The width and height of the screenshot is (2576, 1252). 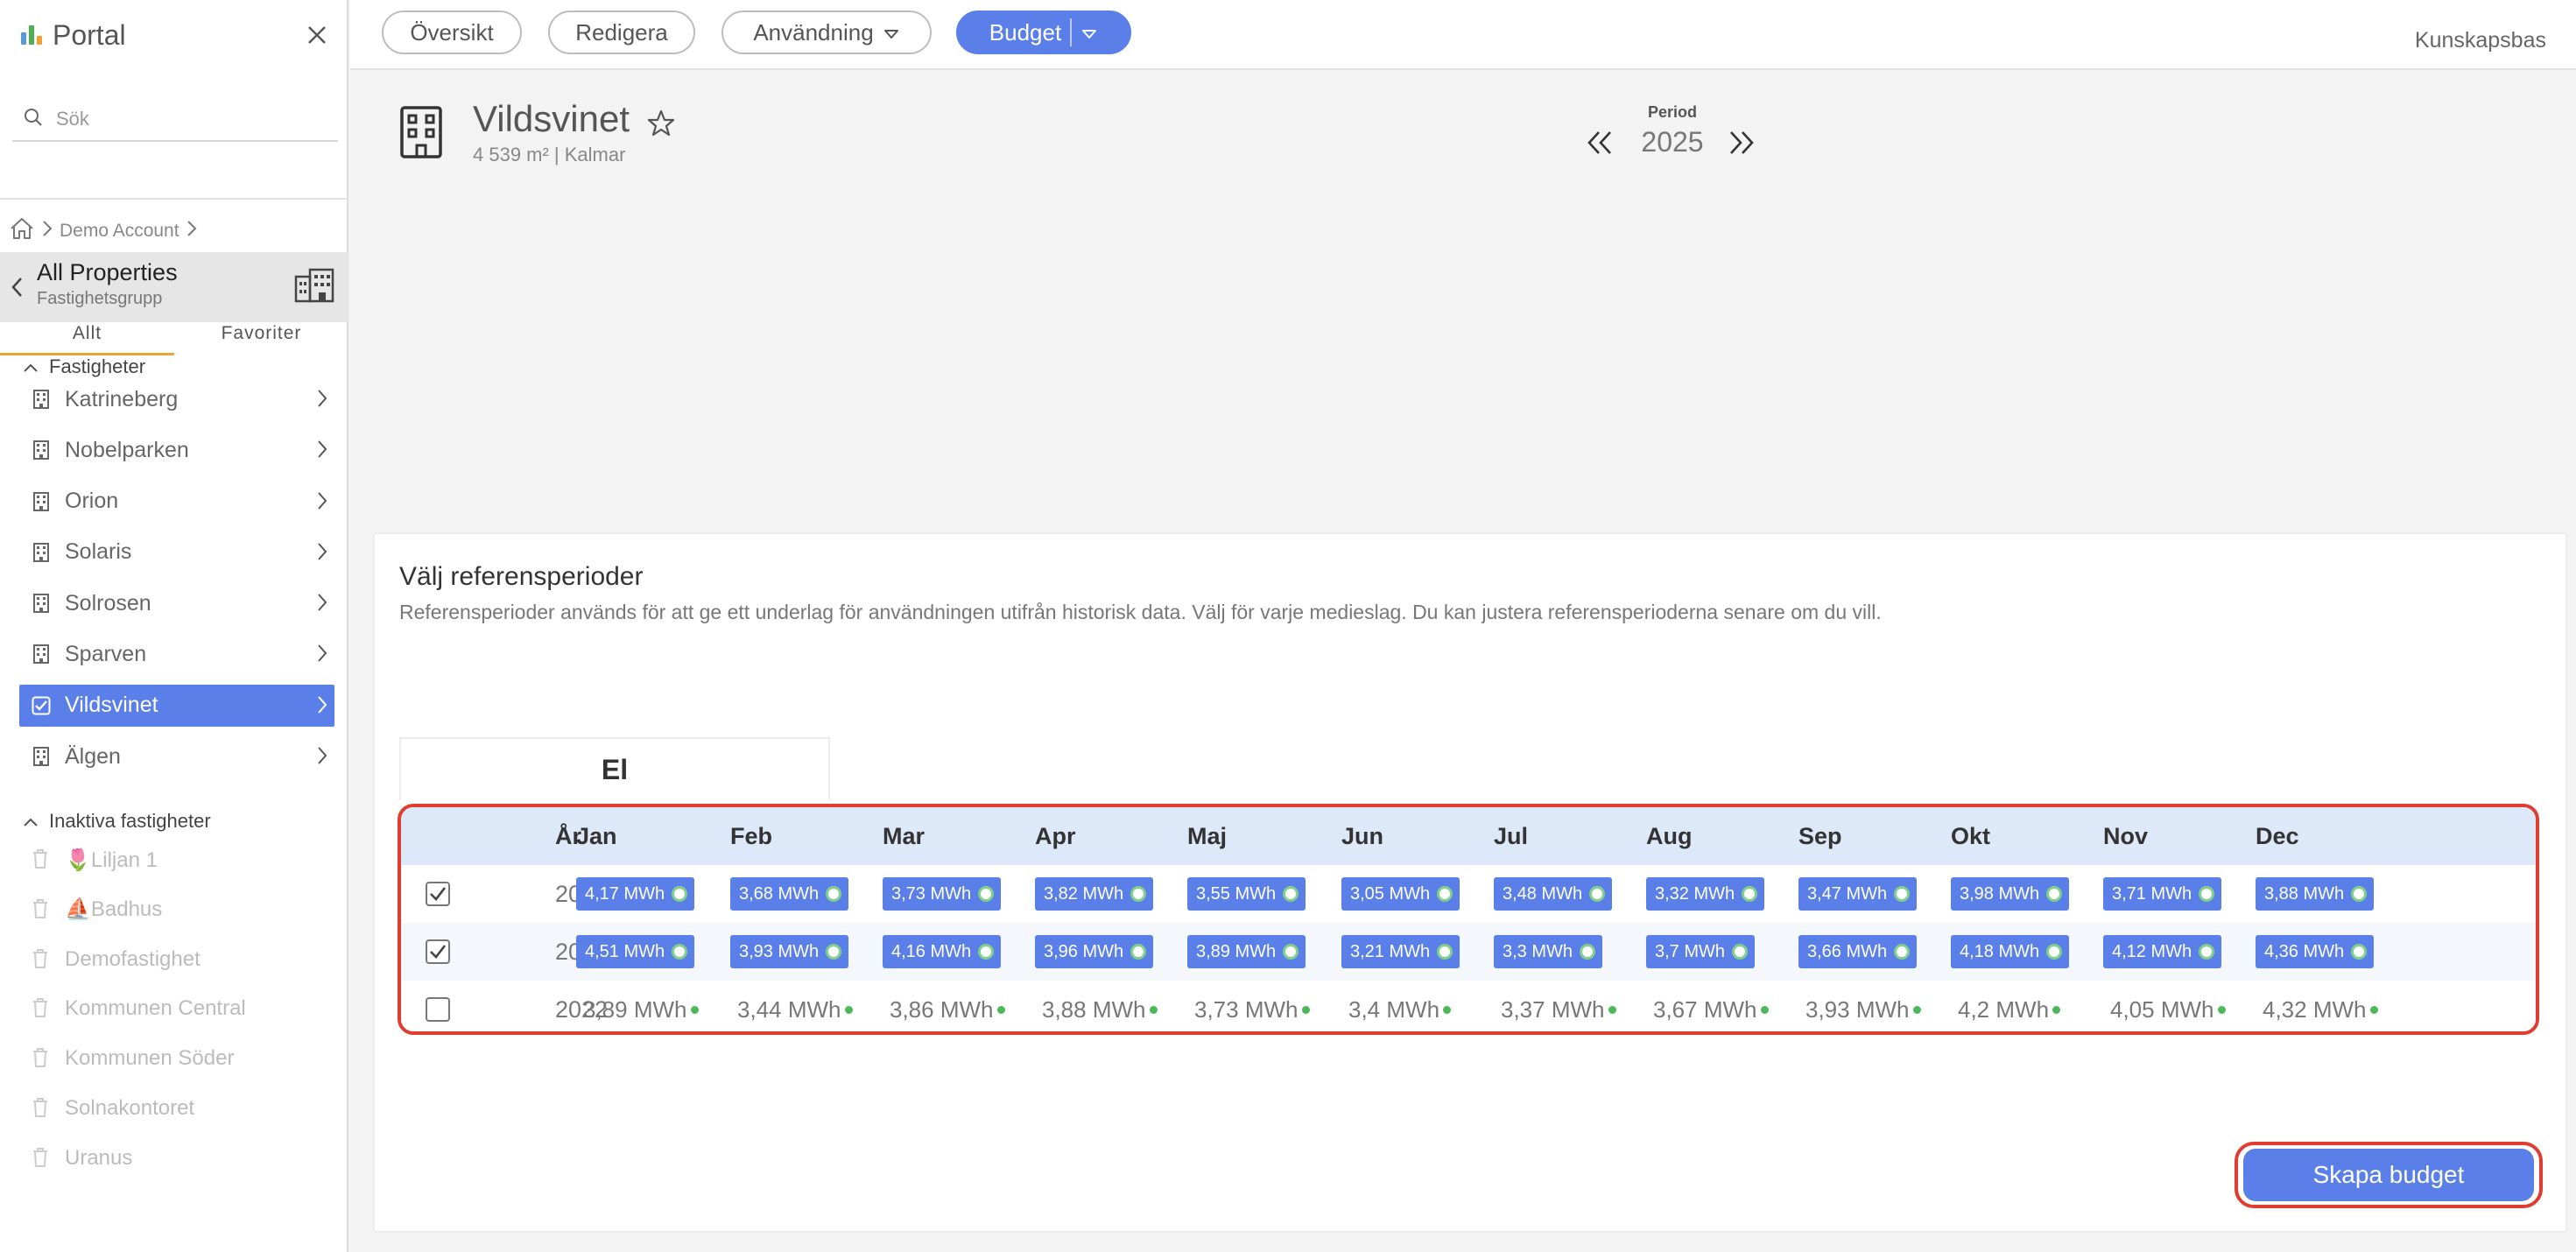 I want to click on search-input, so click(x=187, y=119).